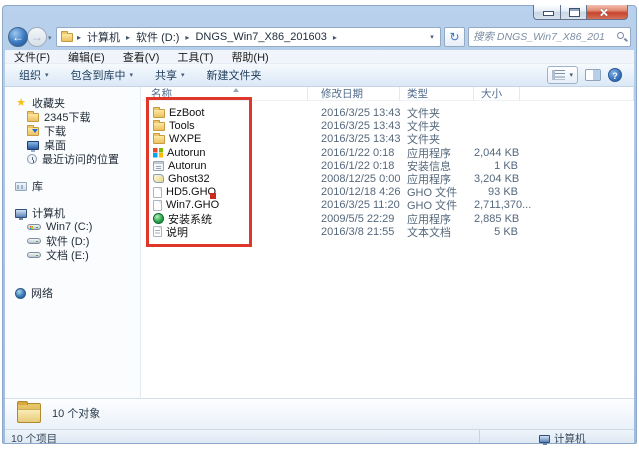 The width and height of the screenshot is (639, 451). I want to click on downloads-folder-icon, so click(33, 130).